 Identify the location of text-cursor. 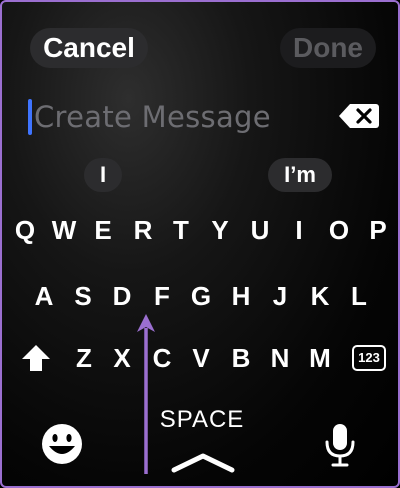
(30, 117).